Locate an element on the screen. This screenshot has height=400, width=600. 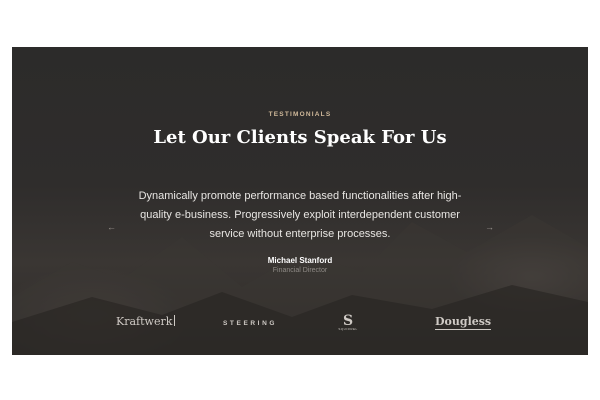
logo-kraftwerk-bar is located at coordinates (175, 320).